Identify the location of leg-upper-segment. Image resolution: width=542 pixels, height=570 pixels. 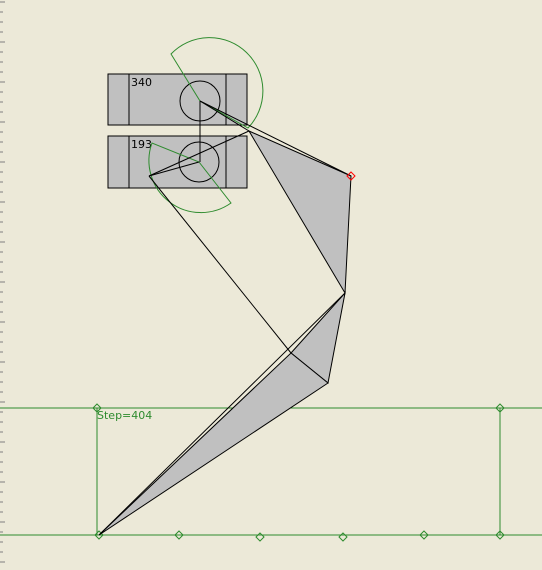
(299, 212).